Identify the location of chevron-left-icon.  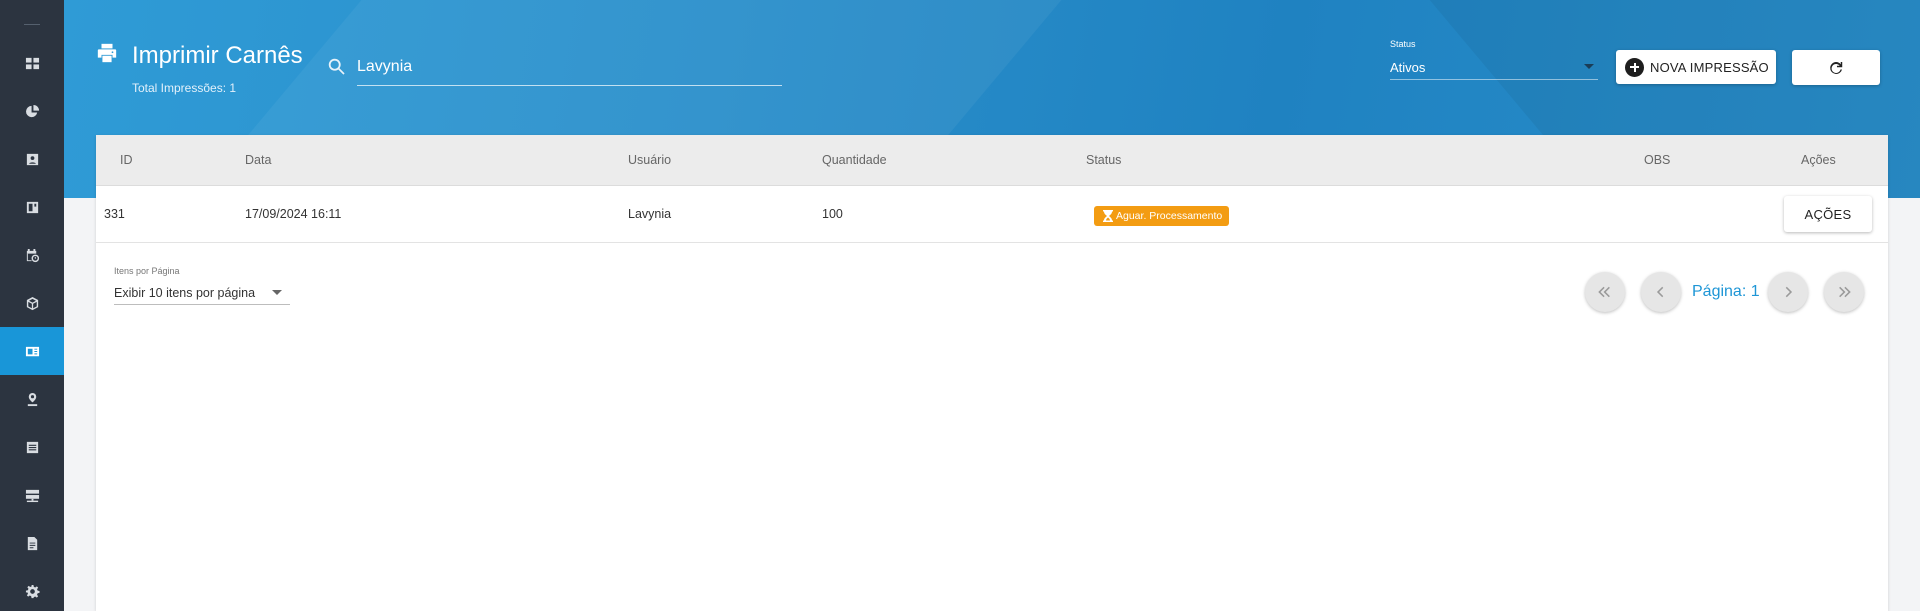
(1660, 292).